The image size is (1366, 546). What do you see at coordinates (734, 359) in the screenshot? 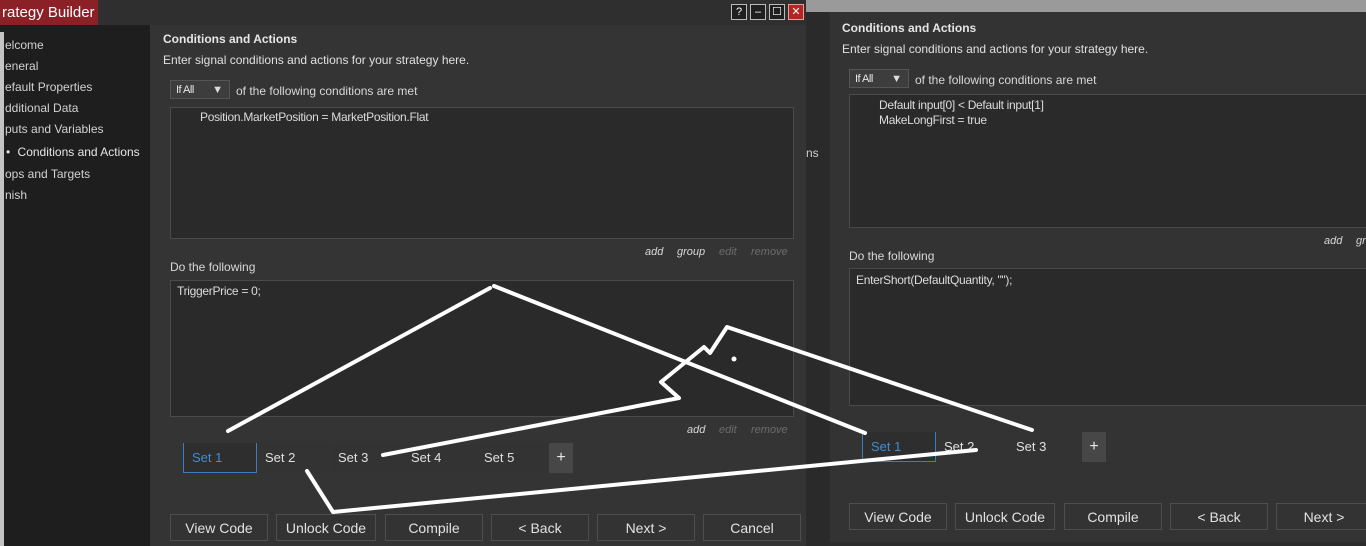
I see `annotation-dot` at bounding box center [734, 359].